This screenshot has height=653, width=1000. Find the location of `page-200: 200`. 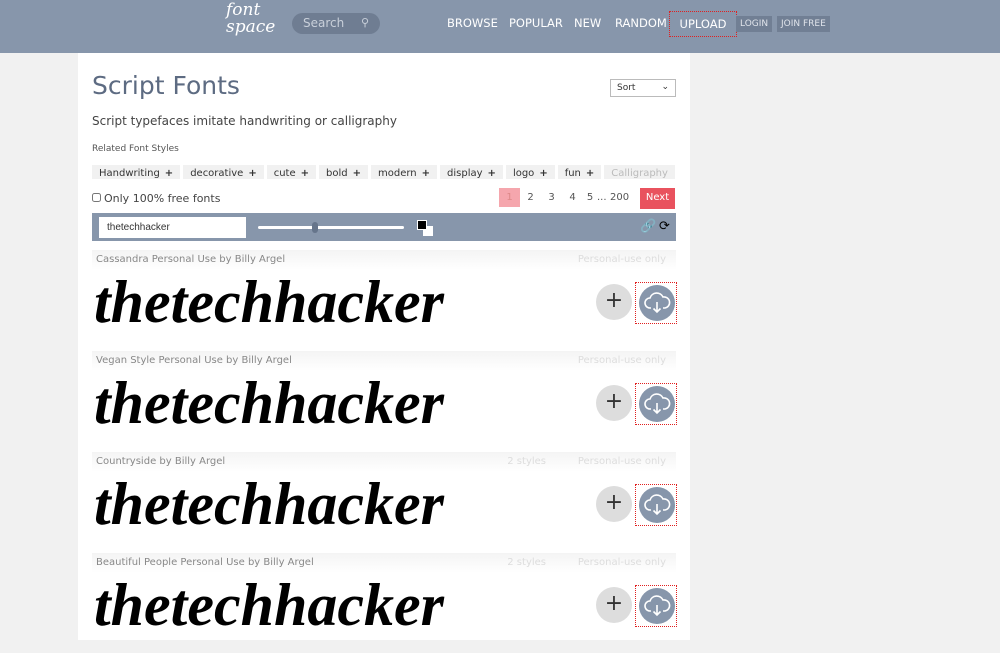

page-200: 200 is located at coordinates (620, 197).